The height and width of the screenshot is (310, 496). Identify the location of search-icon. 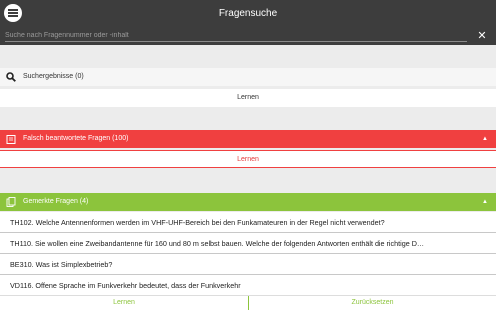
(11, 77).